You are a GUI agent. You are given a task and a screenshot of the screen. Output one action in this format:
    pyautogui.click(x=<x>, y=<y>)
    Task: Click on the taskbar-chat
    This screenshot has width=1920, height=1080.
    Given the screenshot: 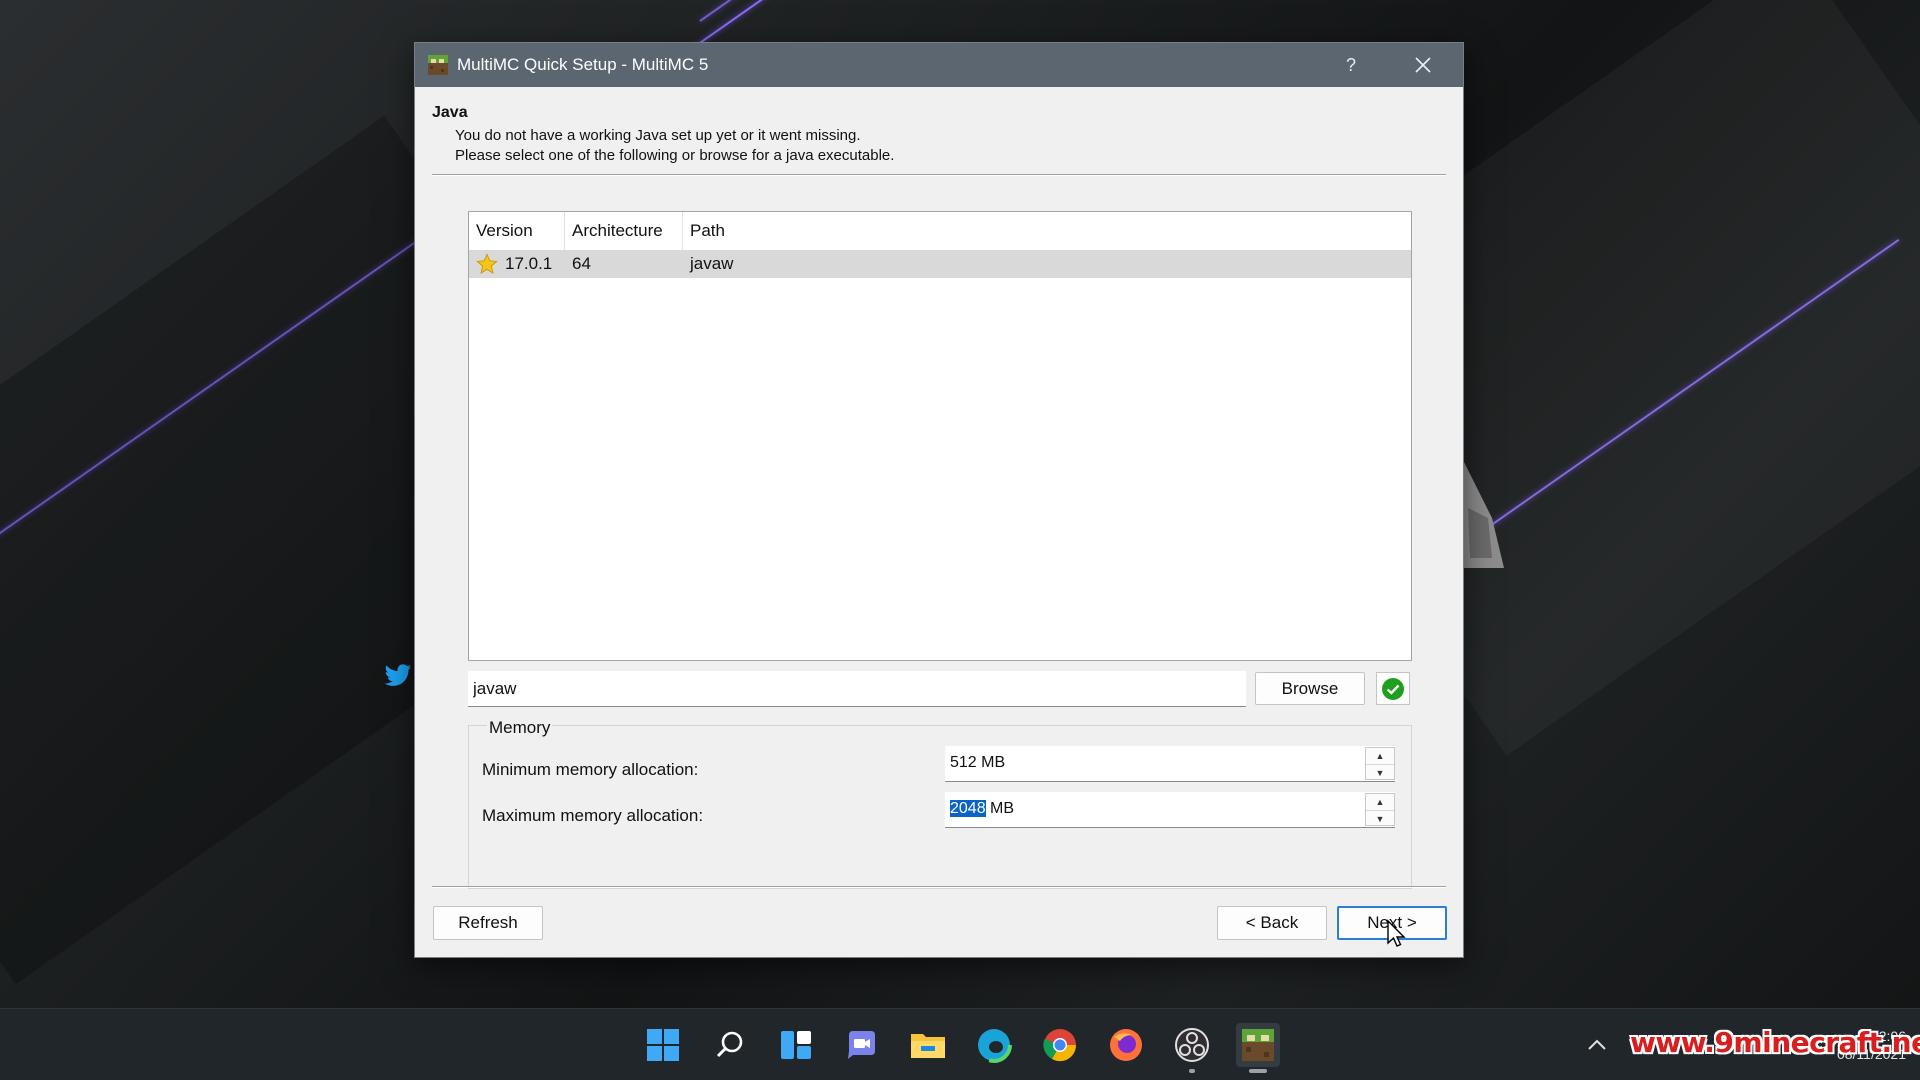 What is the action you would take?
    pyautogui.click(x=862, y=1045)
    